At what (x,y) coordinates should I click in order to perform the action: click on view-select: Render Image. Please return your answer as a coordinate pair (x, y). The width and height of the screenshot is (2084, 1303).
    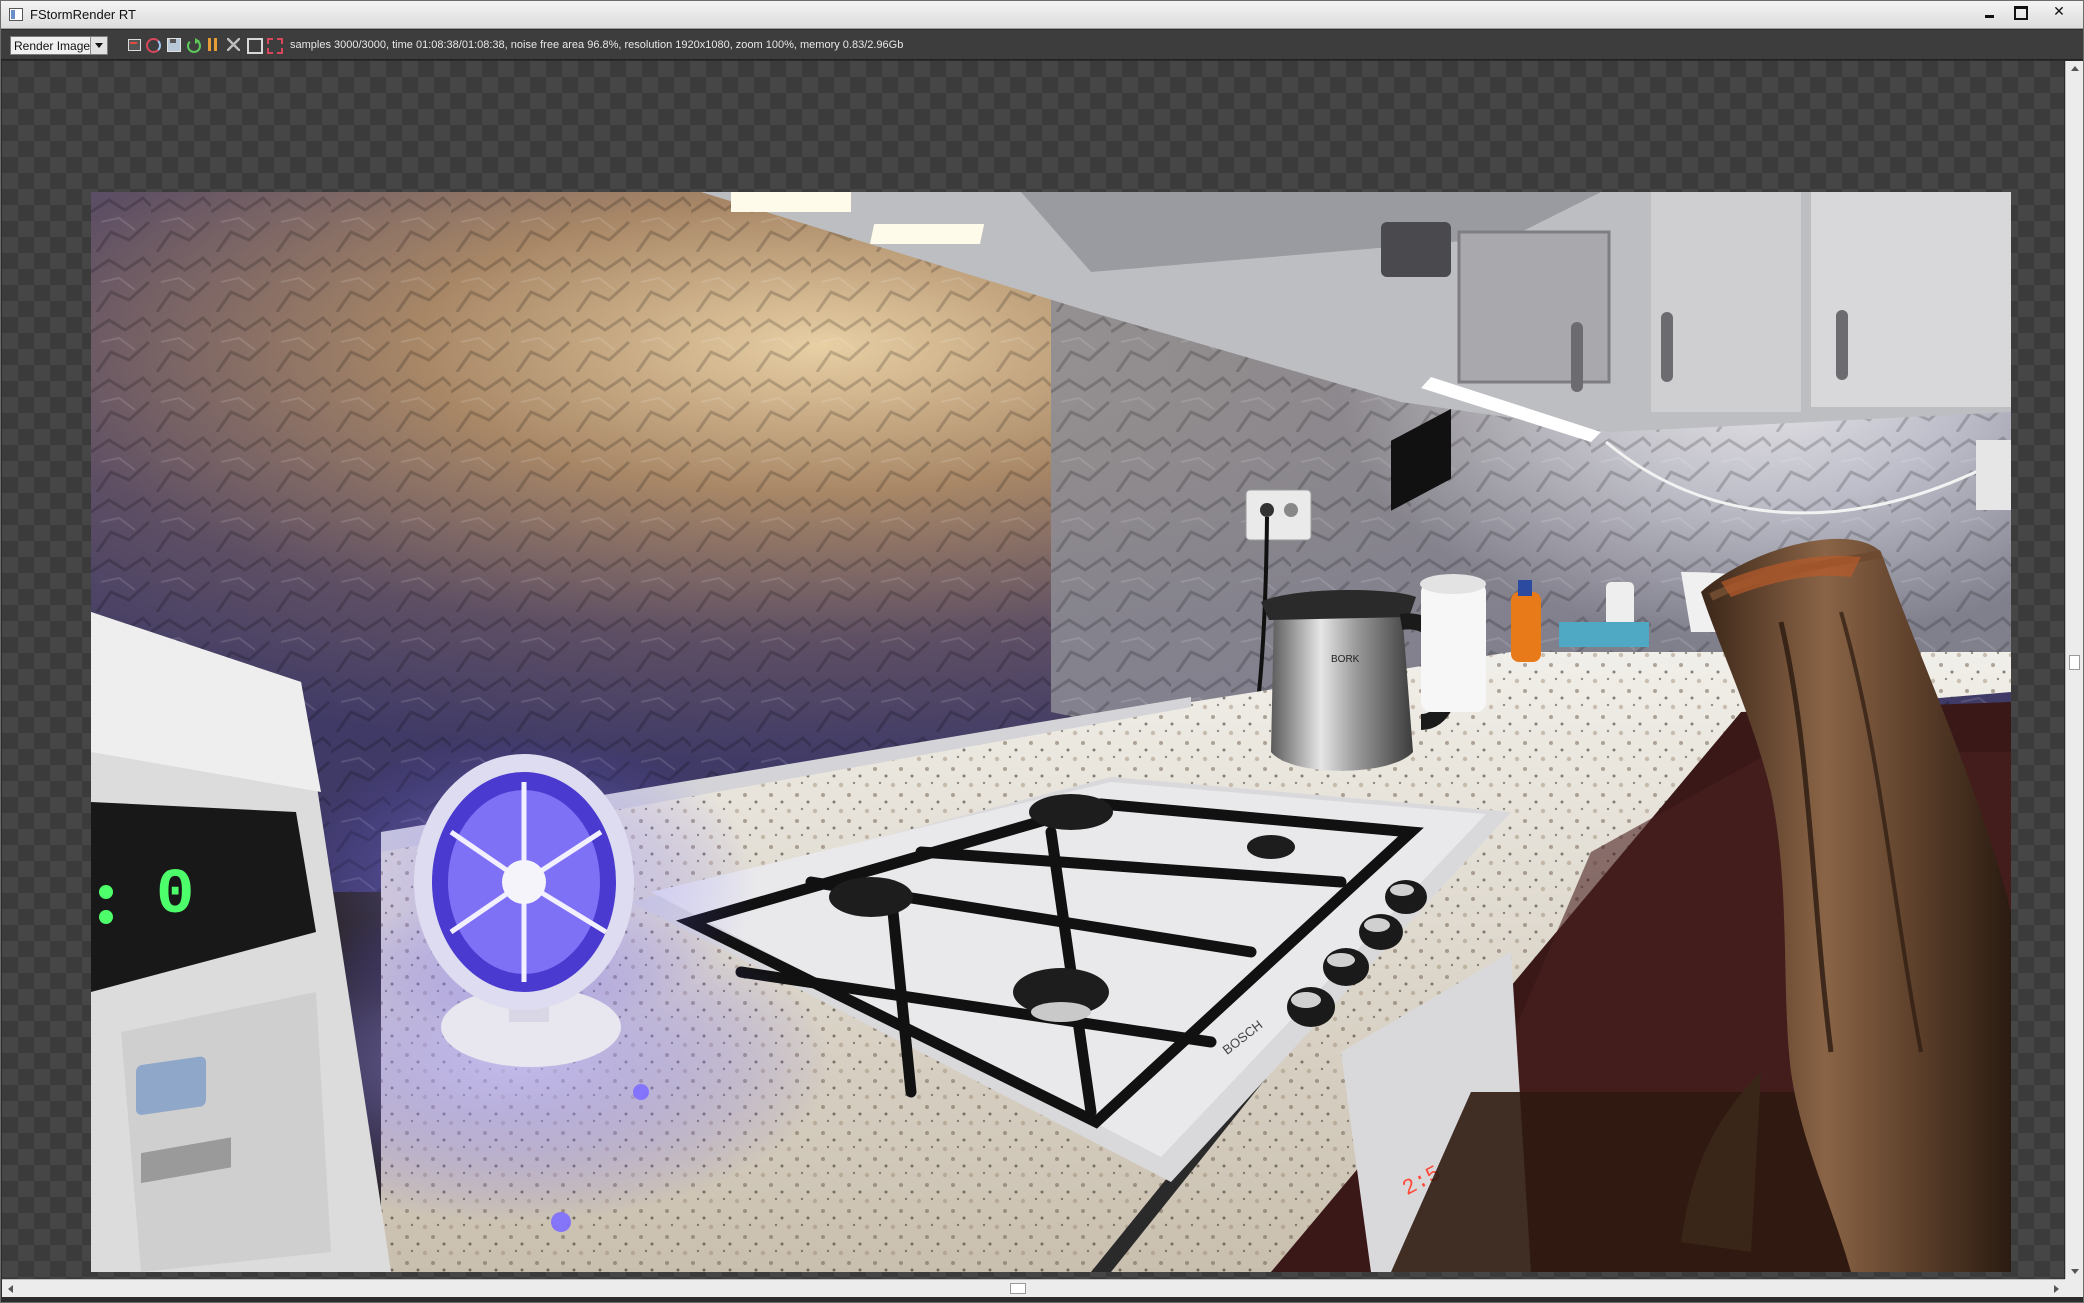
    Looking at the image, I should click on (59, 45).